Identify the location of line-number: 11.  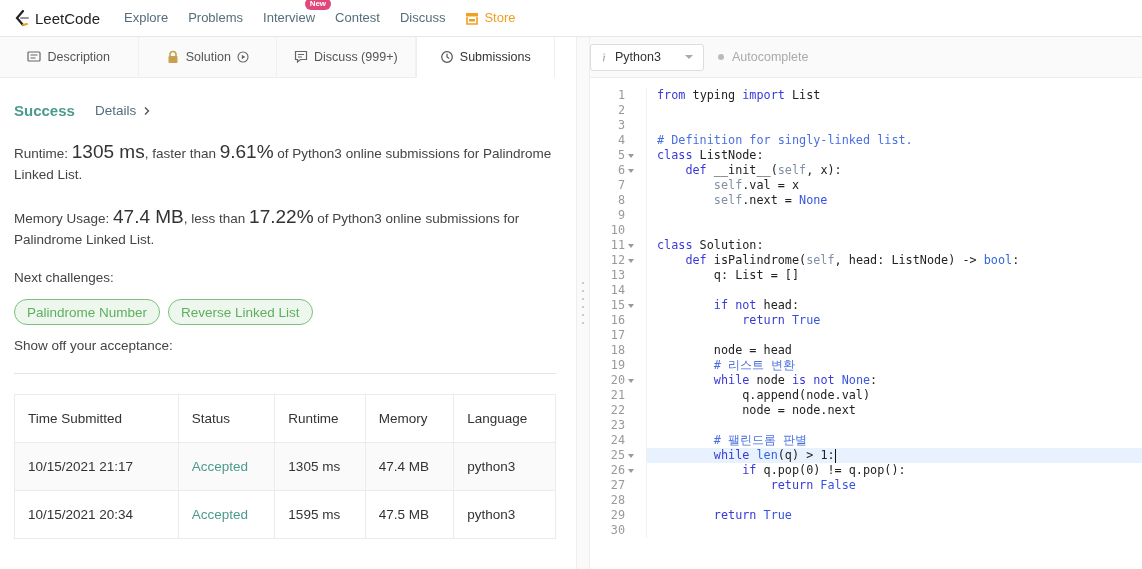
(617, 245).